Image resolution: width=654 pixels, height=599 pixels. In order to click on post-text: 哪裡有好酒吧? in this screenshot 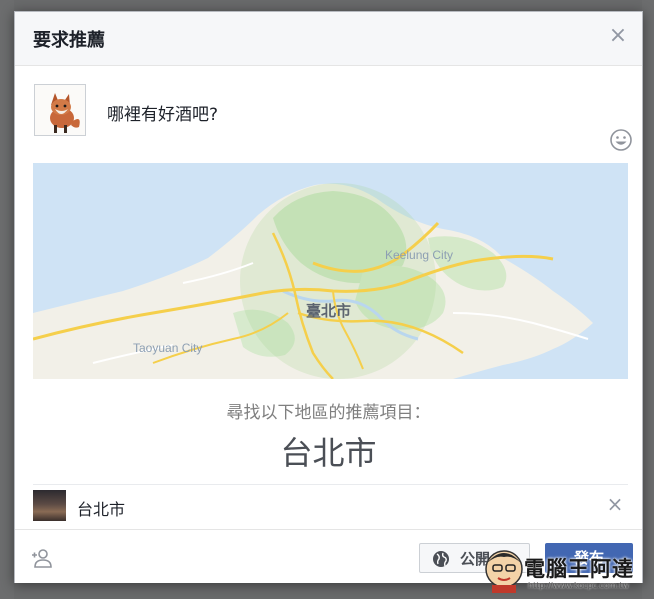, I will do `click(162, 112)`.